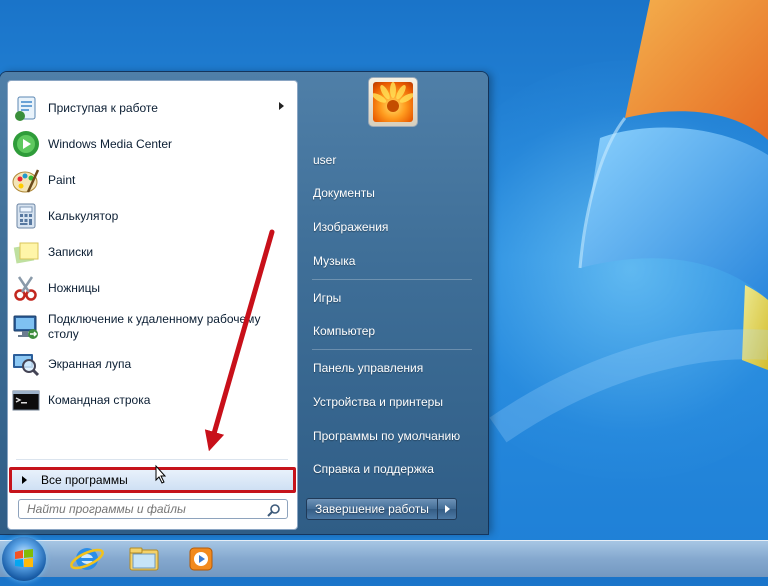  What do you see at coordinates (152, 364) in the screenshot?
I see `program-magnifier: Экранная лупа` at bounding box center [152, 364].